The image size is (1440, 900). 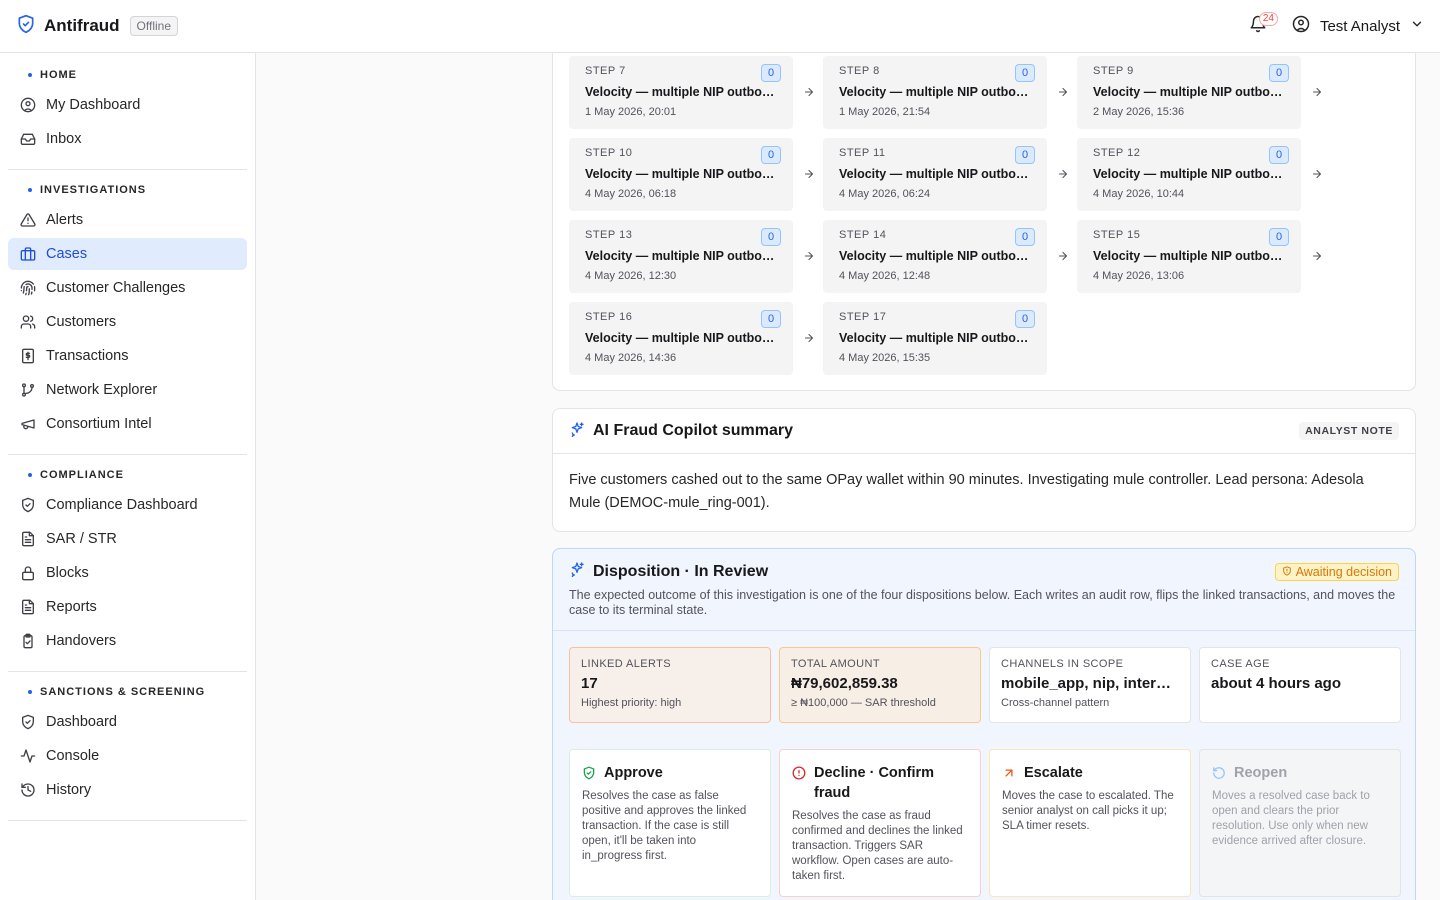 What do you see at coordinates (28, 322) in the screenshot?
I see `users-icon` at bounding box center [28, 322].